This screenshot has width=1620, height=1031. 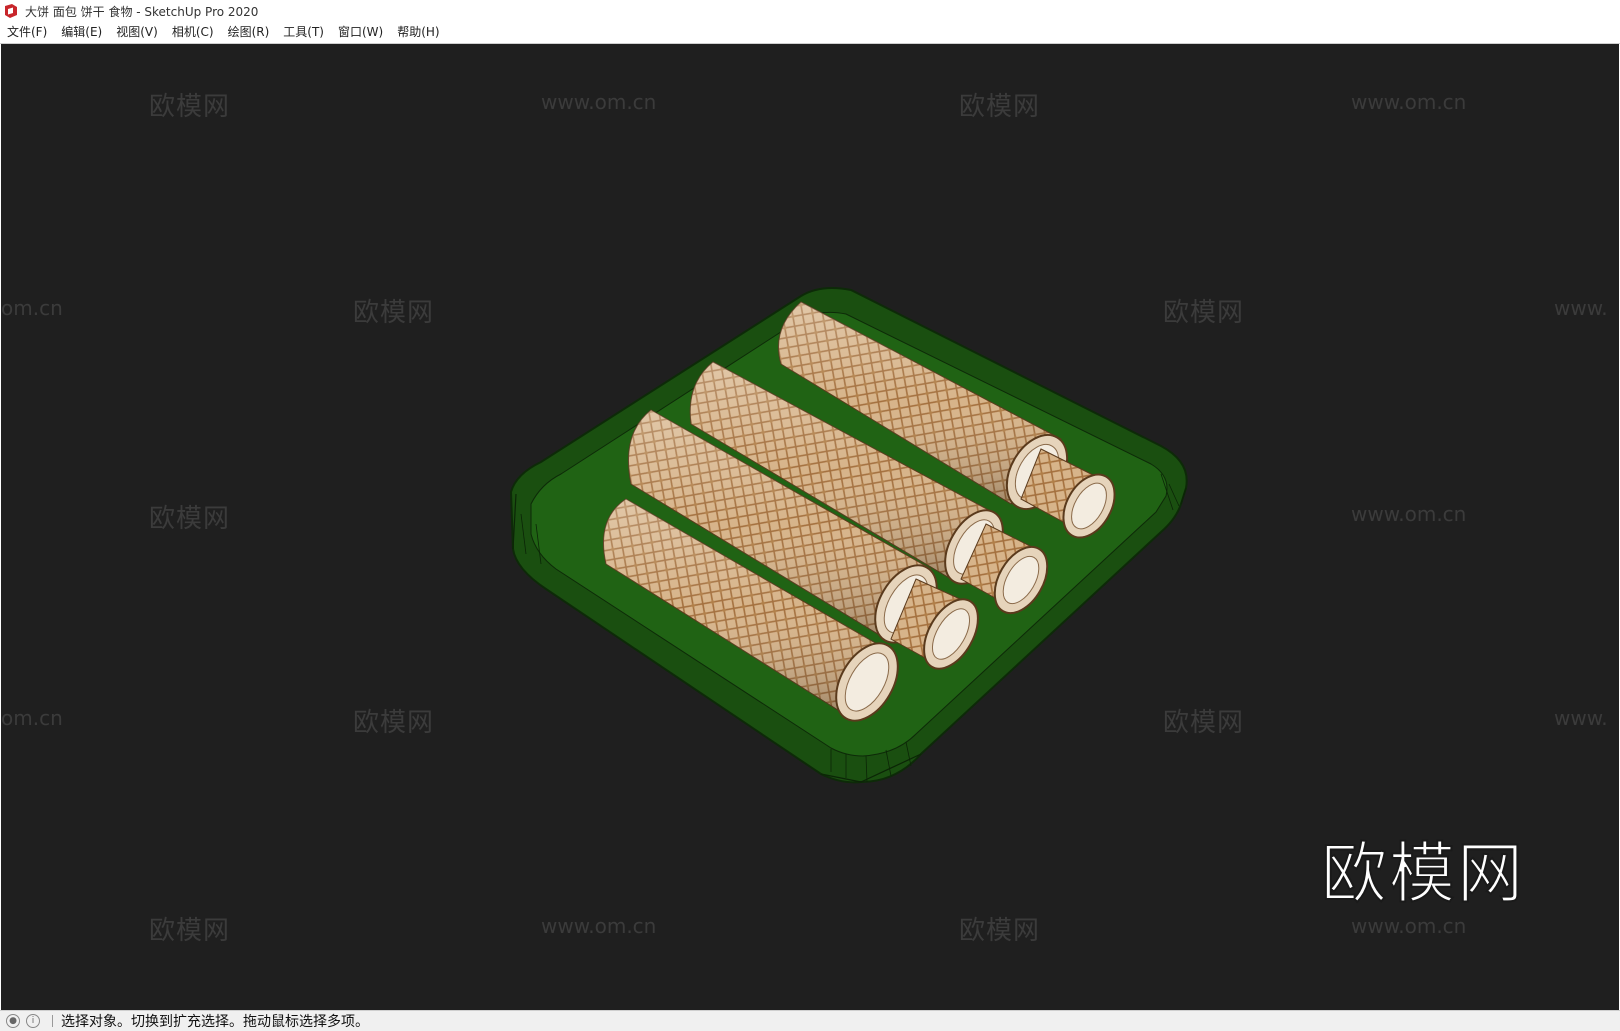 What do you see at coordinates (215, 1022) in the screenshot?
I see `status-message: 选择对象。切换到扩充选择。拖动鼠标选择多项。` at bounding box center [215, 1022].